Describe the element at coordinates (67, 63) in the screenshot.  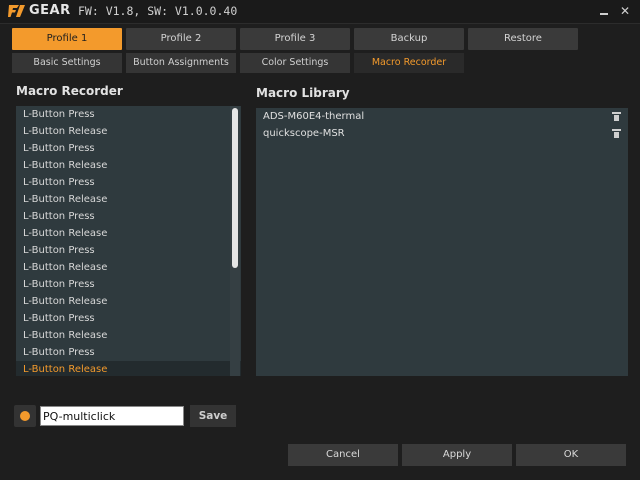
I see `tab-basic-settings: Basic Settings` at that location.